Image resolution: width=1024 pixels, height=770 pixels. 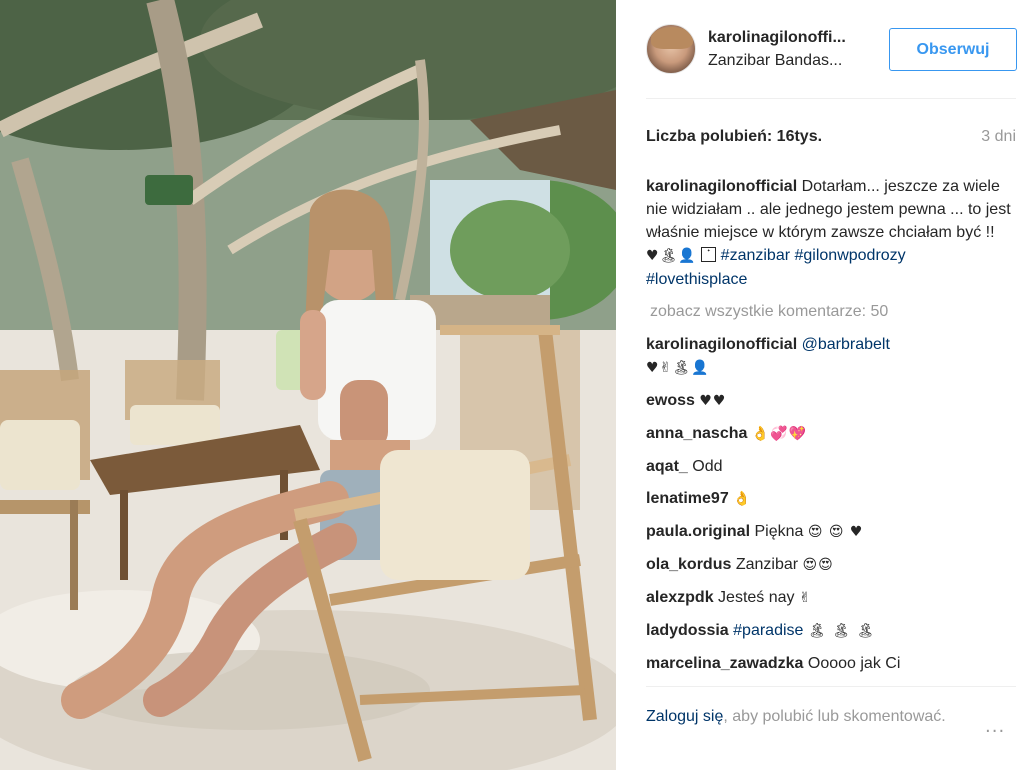 What do you see at coordinates (696, 279) in the screenshot?
I see `hashtag-link: #lovethisplace` at bounding box center [696, 279].